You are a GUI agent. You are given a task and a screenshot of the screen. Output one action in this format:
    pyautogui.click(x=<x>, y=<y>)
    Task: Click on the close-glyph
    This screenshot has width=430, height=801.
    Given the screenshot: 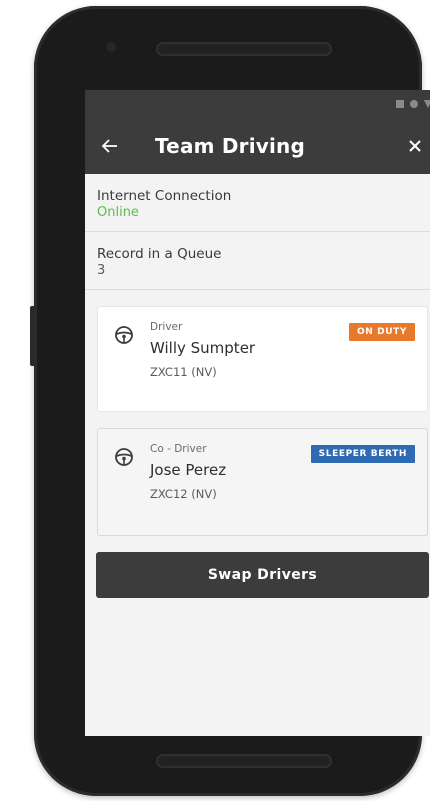 What is the action you would take?
    pyautogui.click(x=415, y=146)
    